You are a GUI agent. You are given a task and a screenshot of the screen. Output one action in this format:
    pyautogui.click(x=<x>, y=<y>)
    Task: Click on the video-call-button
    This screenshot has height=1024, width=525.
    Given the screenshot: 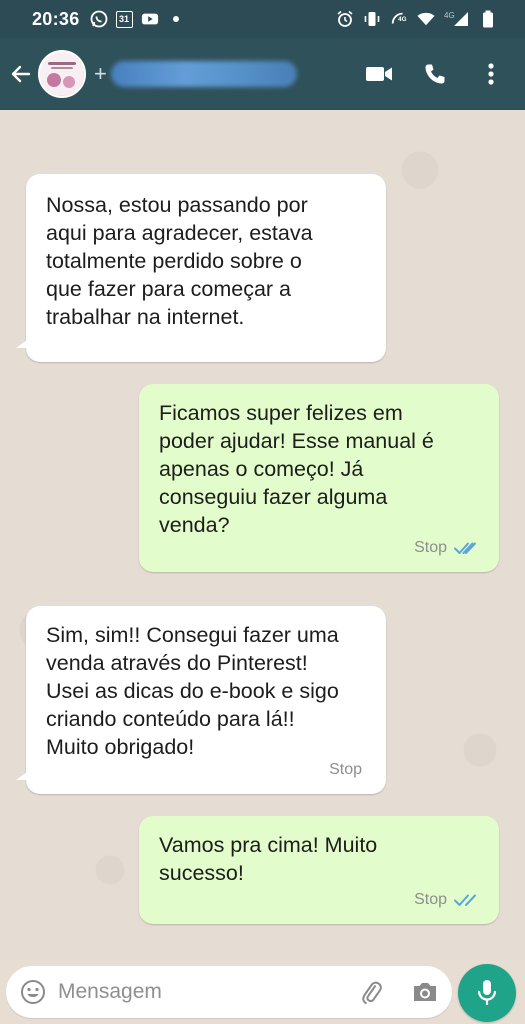 What is the action you would take?
    pyautogui.click(x=379, y=74)
    